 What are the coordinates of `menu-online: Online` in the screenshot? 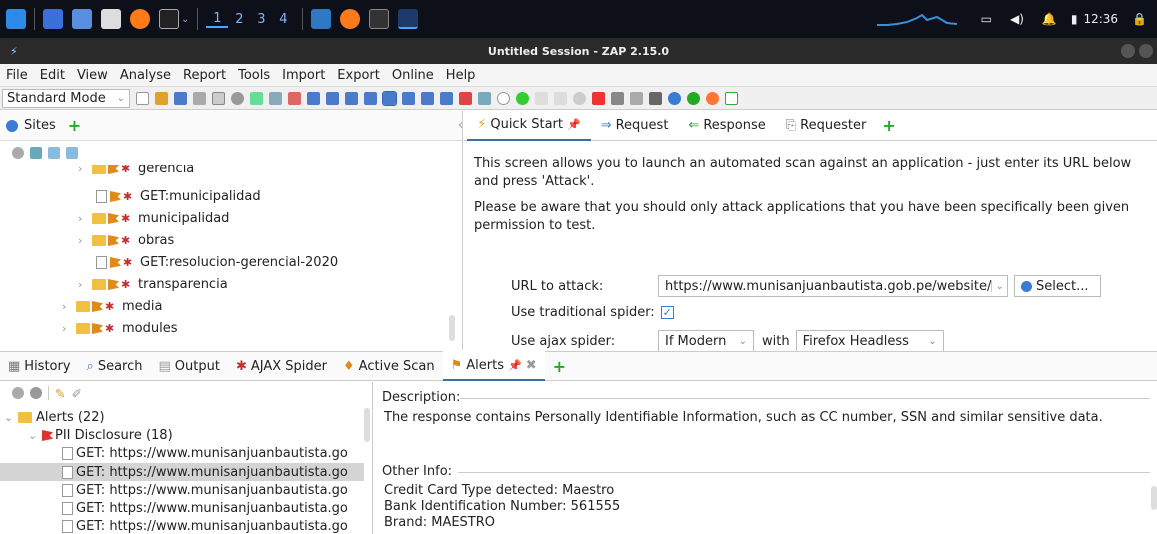 It's located at (413, 75).